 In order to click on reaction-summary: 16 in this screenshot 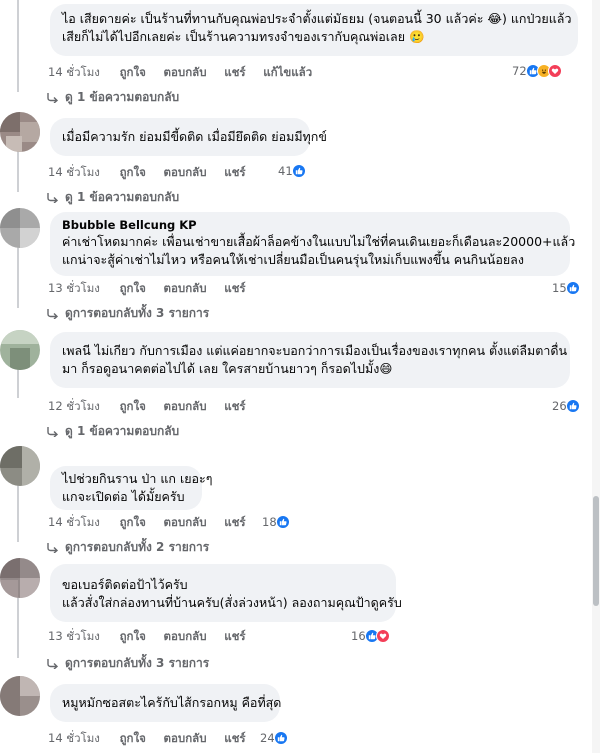, I will do `click(370, 636)`.